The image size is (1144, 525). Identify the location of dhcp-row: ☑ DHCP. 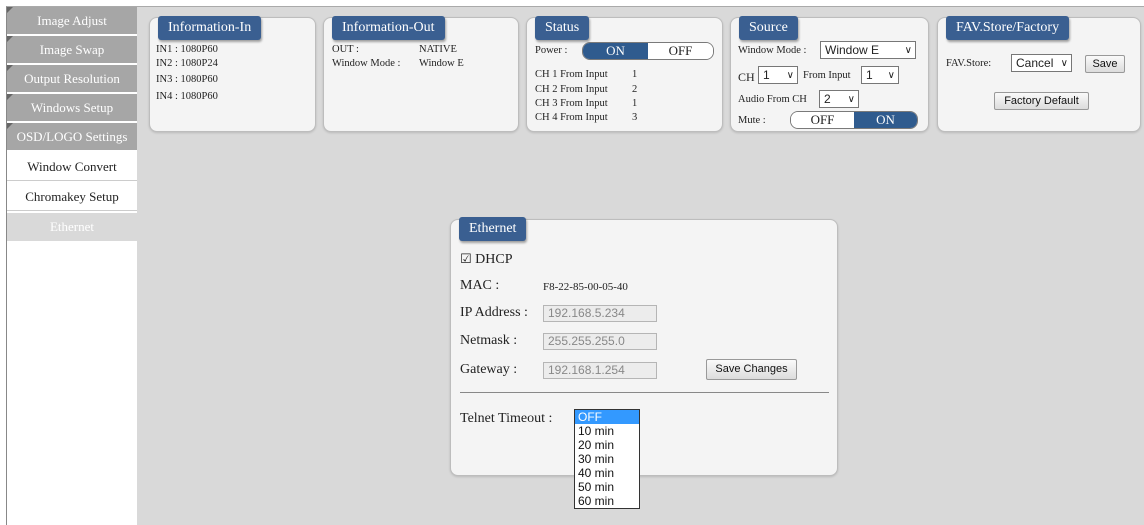
(486, 260).